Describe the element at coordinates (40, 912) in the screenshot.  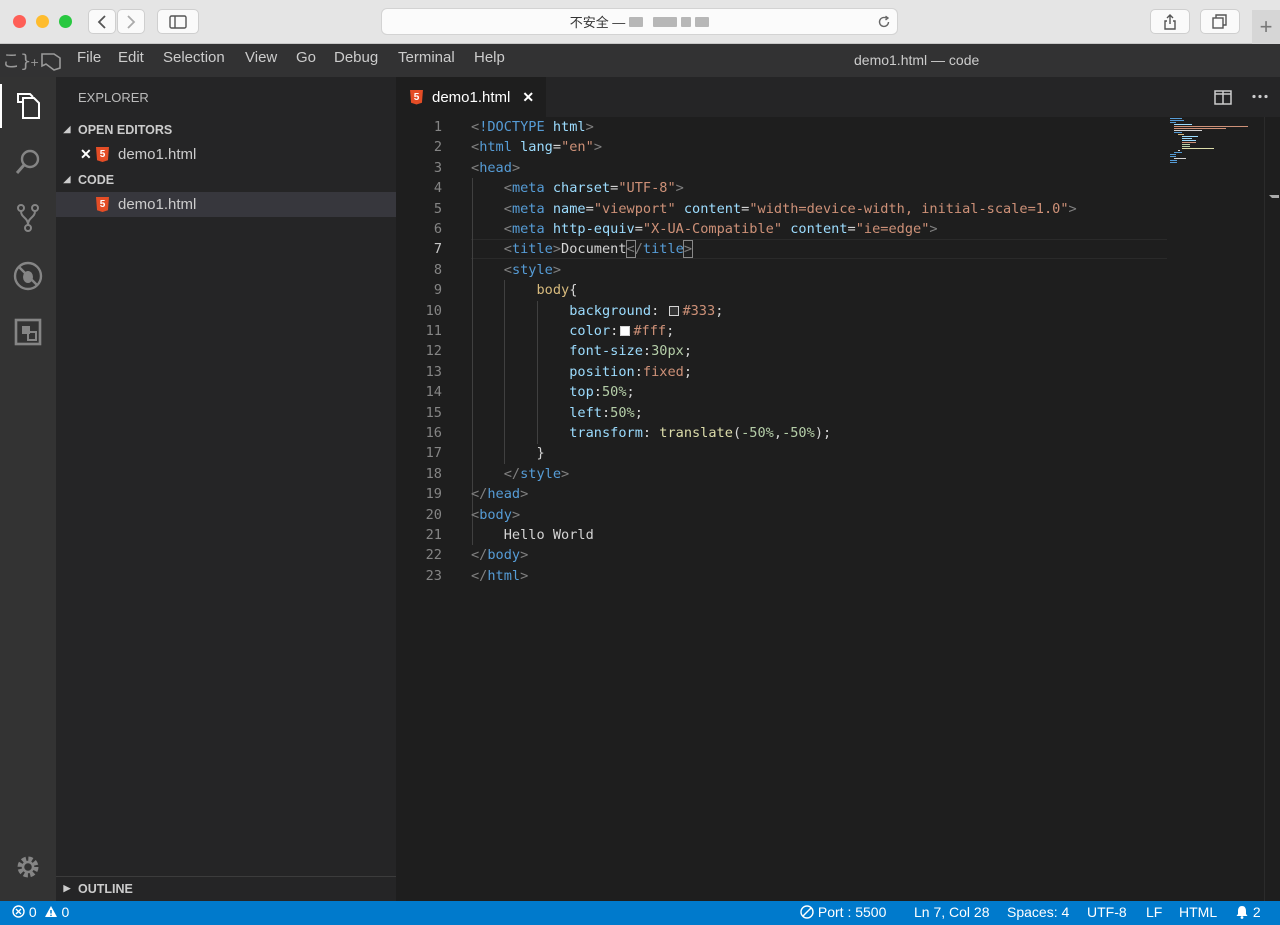
I see `problems-indicator: 0 0` at that location.